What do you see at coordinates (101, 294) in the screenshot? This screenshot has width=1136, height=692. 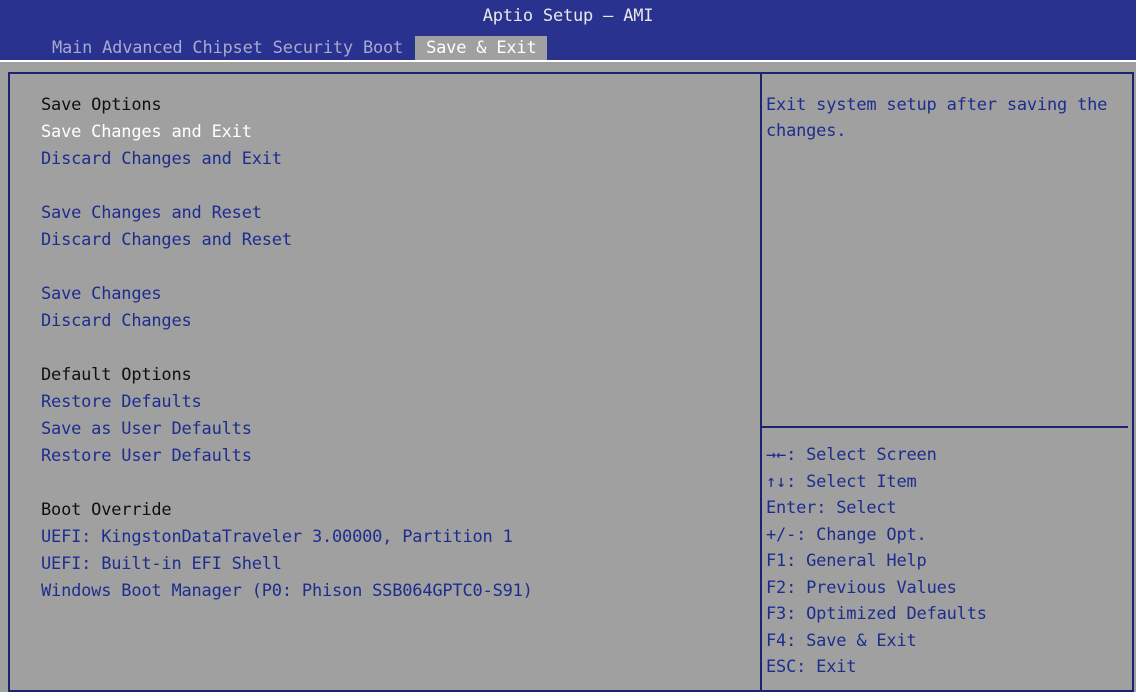 I see `save-changes-item: Save Changes` at bounding box center [101, 294].